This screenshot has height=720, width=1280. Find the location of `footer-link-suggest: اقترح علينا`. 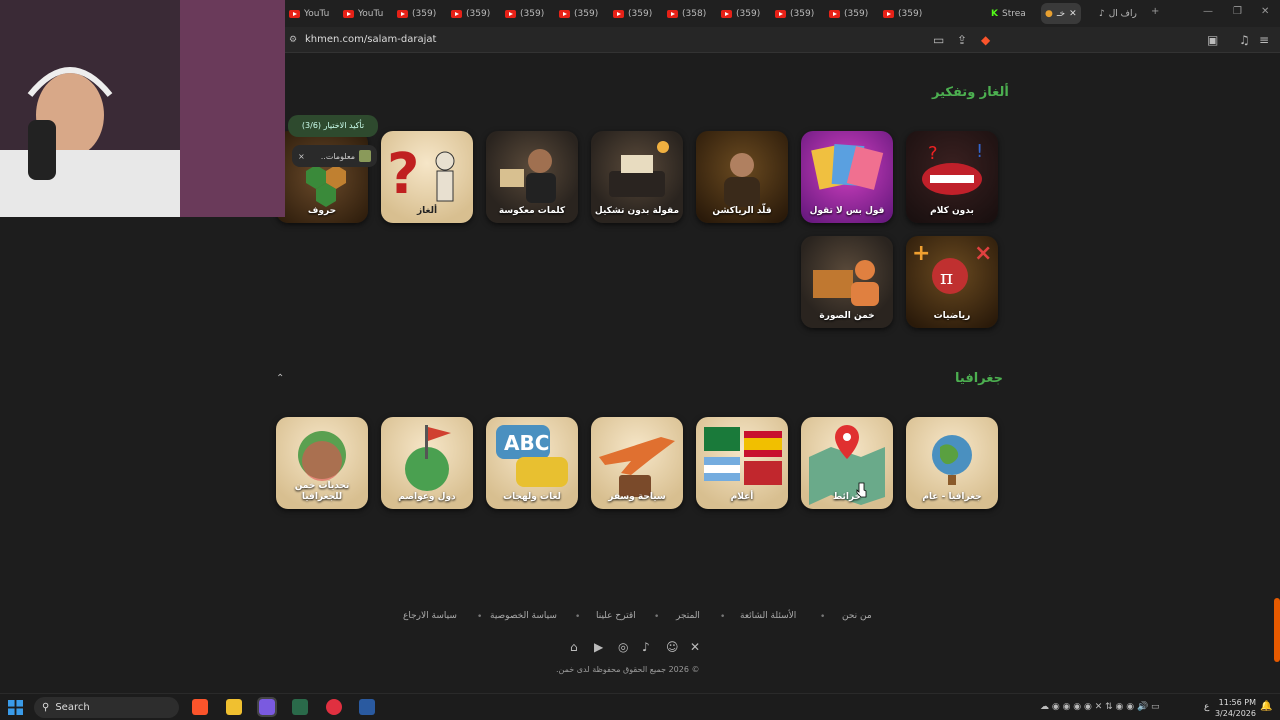

footer-link-suggest: اقترح علينا is located at coordinates (616, 616).